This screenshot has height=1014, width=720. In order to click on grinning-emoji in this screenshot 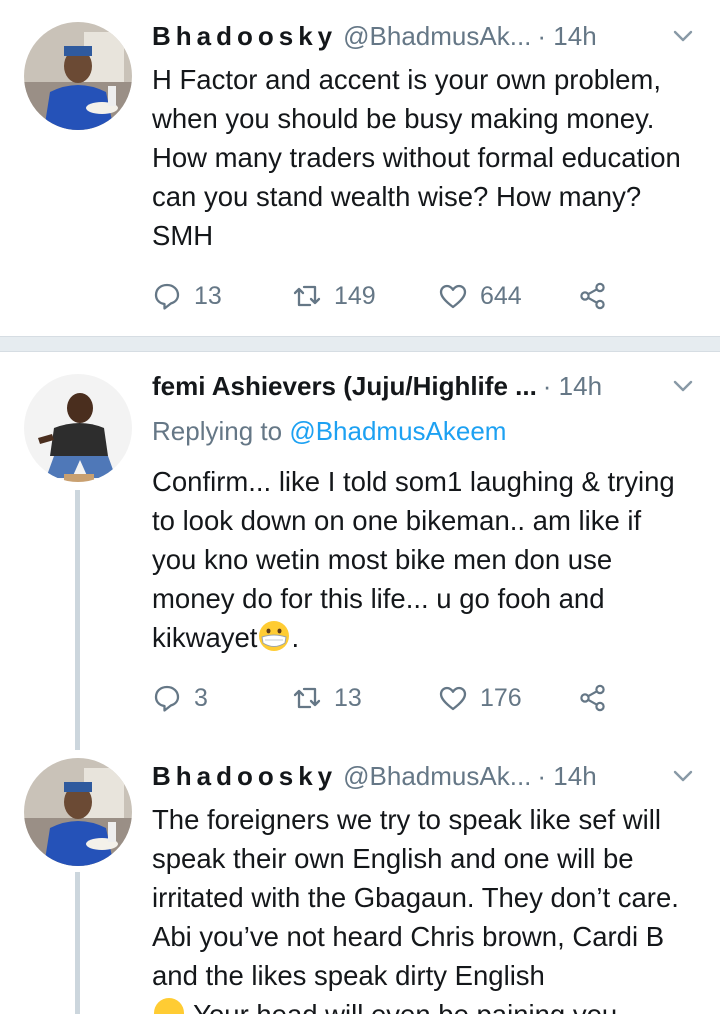, I will do `click(169, 1006)`.